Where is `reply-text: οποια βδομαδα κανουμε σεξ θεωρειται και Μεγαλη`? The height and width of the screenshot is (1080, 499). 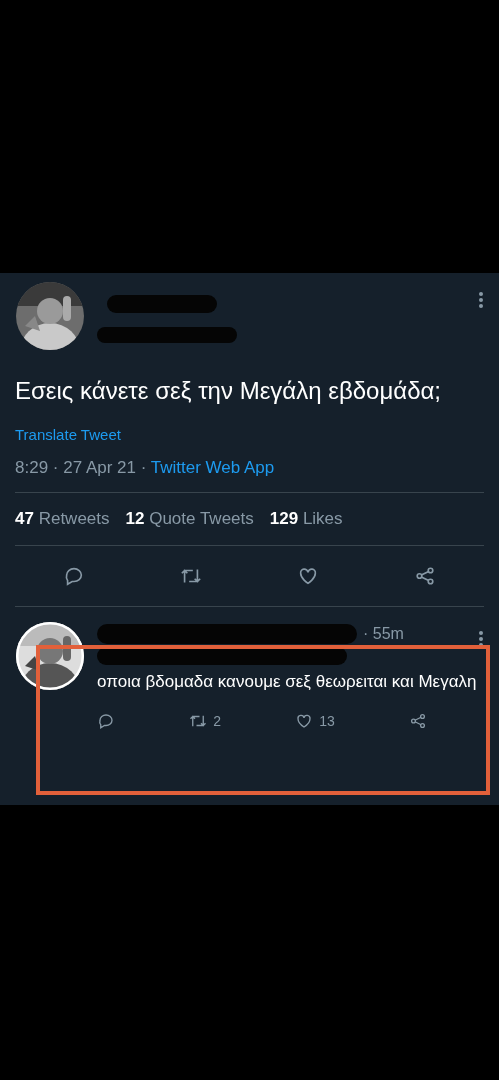
reply-text: οποια βδομαδα κανουμε σεξ θεωρειται και Μεγαλη is located at coordinates (287, 682).